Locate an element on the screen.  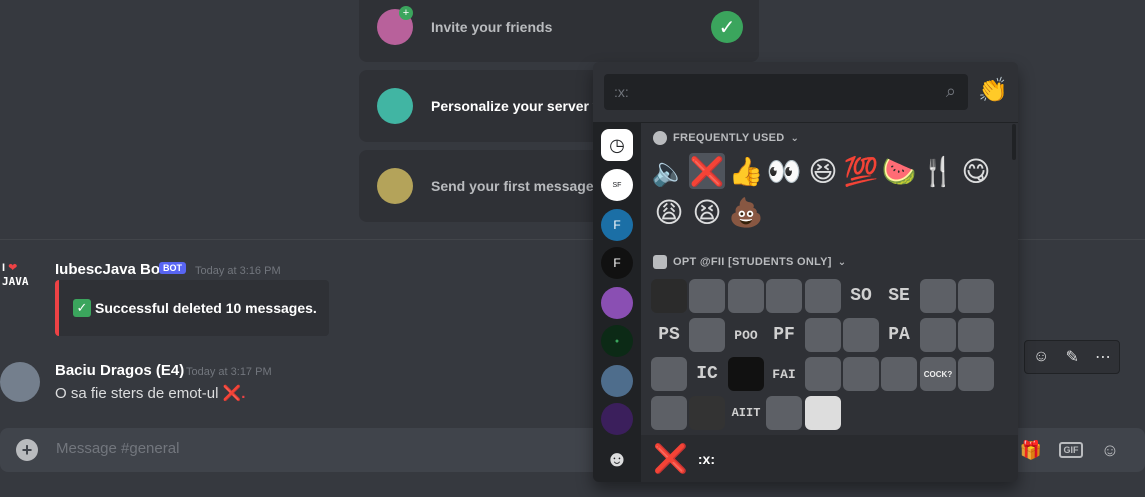
bot-embed: ✓ Successful deleted 10 messages. is located at coordinates (192, 308).